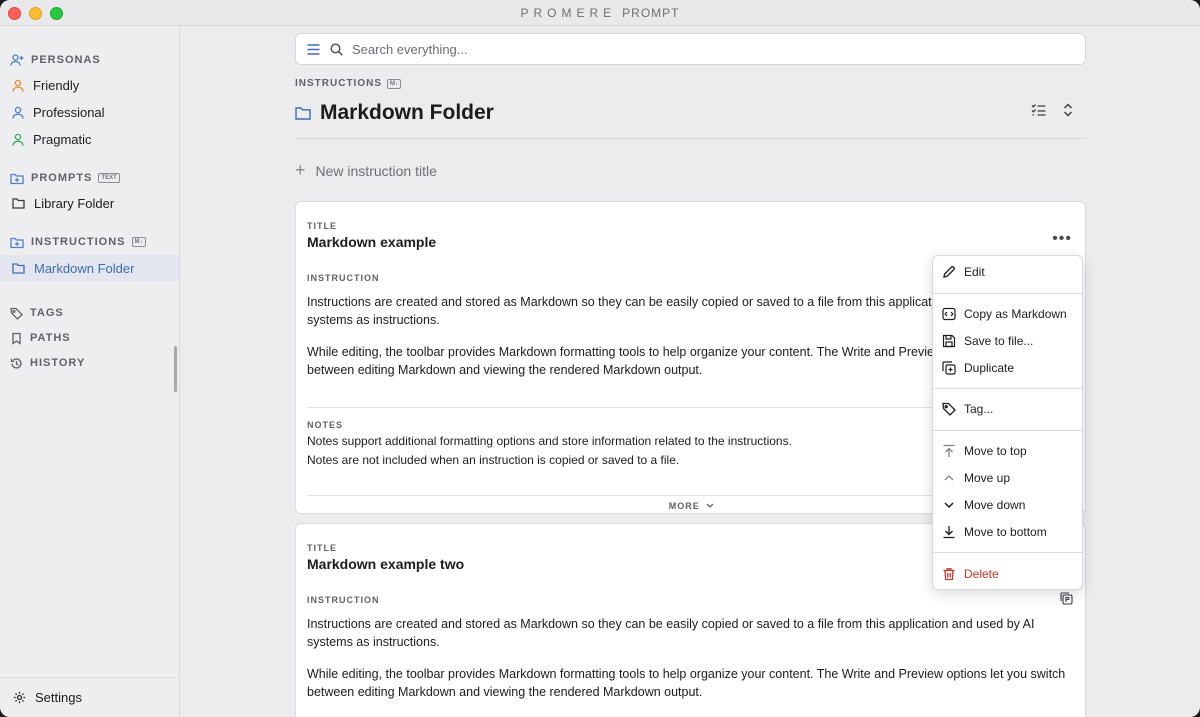 The width and height of the screenshot is (1200, 717). I want to click on page-title: Markdown Folder, so click(394, 113).